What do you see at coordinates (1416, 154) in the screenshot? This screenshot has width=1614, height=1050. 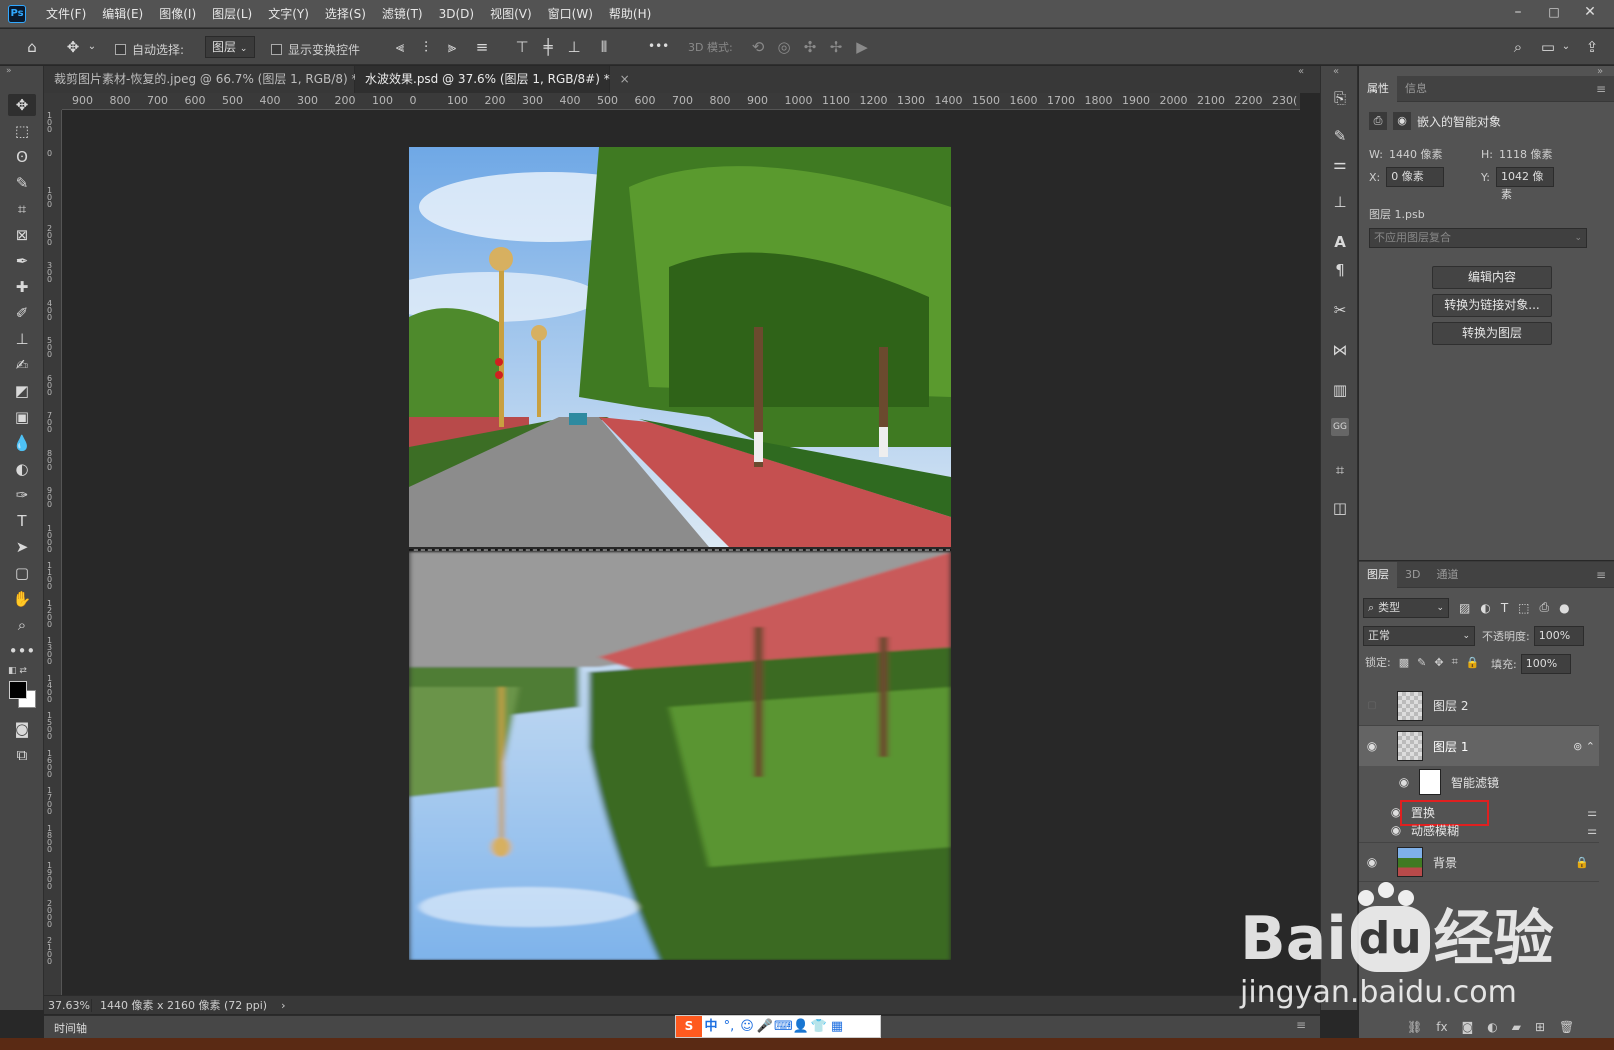 I see `width-value: 1440 像素` at bounding box center [1416, 154].